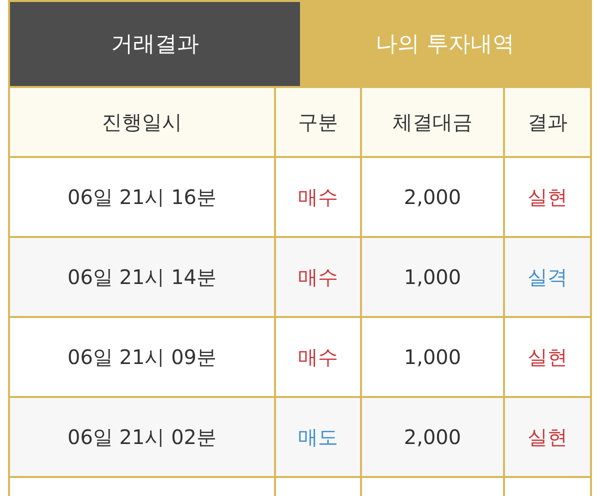 The image size is (600, 496). I want to click on column-header: 체결대금, so click(433, 123).